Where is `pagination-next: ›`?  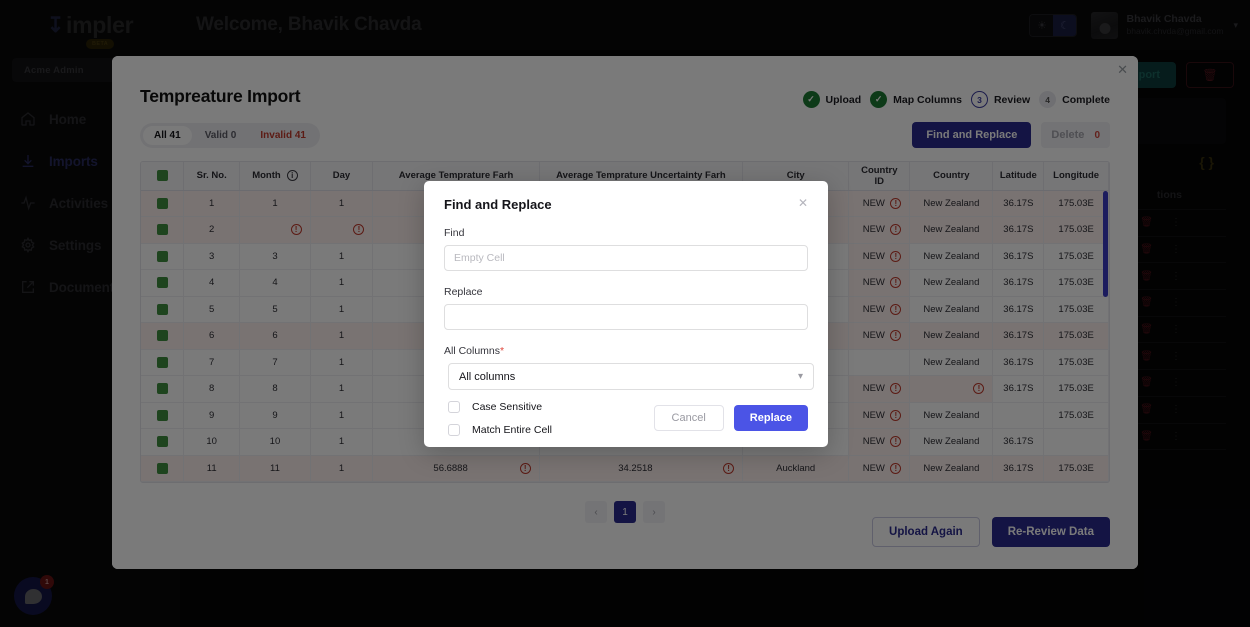
pagination-next: › is located at coordinates (654, 512).